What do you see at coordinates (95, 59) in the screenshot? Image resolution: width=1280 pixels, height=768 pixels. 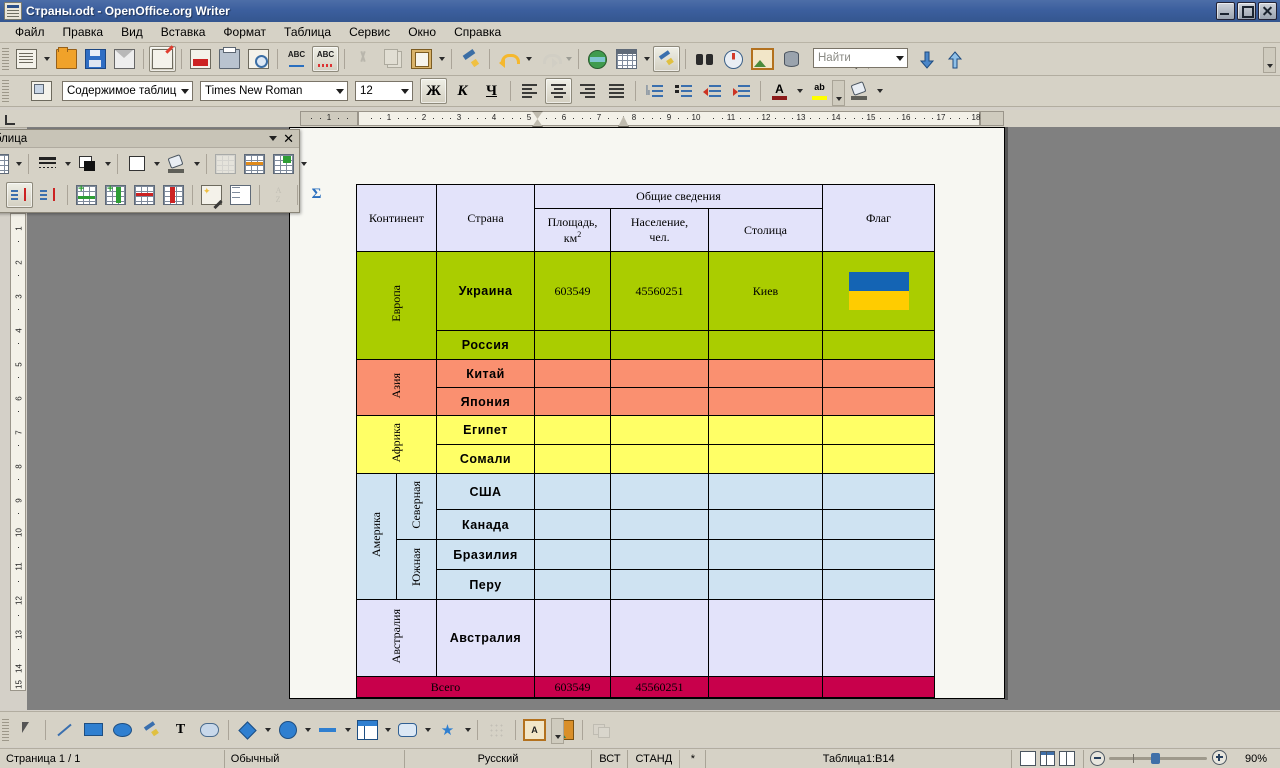 I see `save-button` at bounding box center [95, 59].